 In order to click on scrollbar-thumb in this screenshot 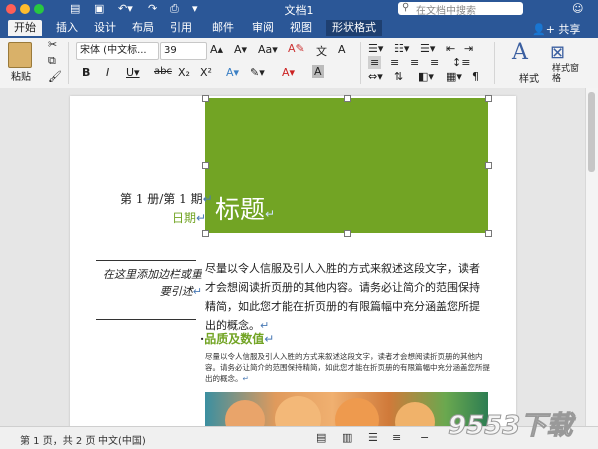, I will do `click(591, 132)`.